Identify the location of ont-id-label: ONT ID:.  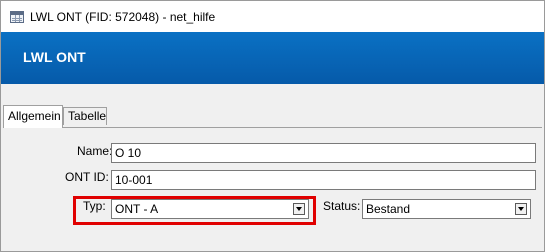
(87, 177).